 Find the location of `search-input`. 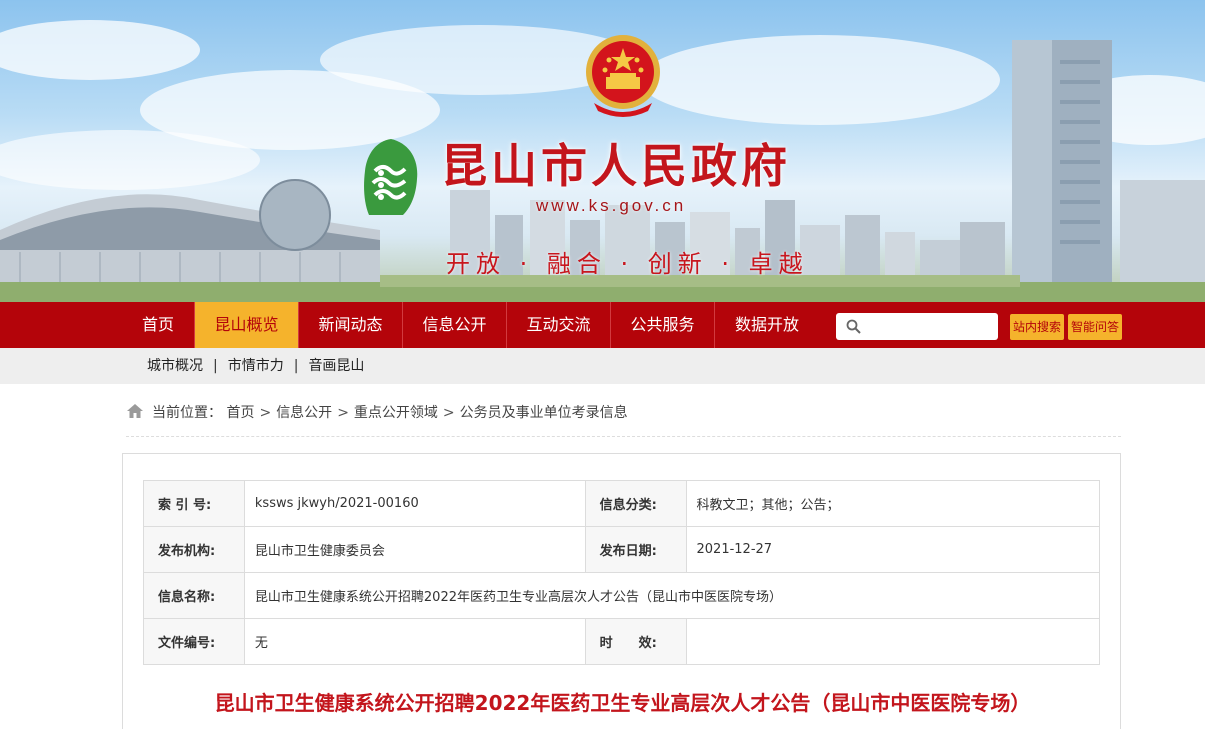

search-input is located at coordinates (930, 326).